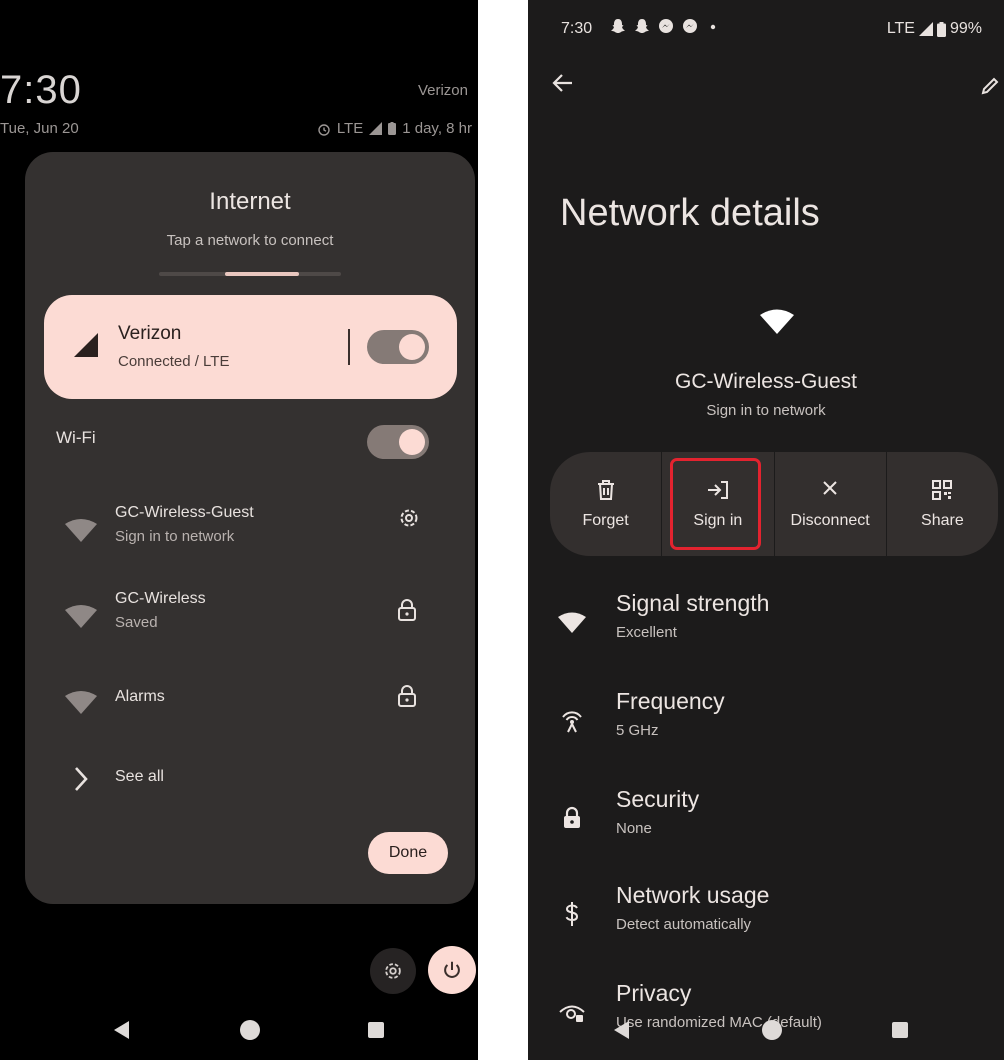 The width and height of the screenshot is (1004, 1060). I want to click on battery-level: 99%, so click(965, 28).